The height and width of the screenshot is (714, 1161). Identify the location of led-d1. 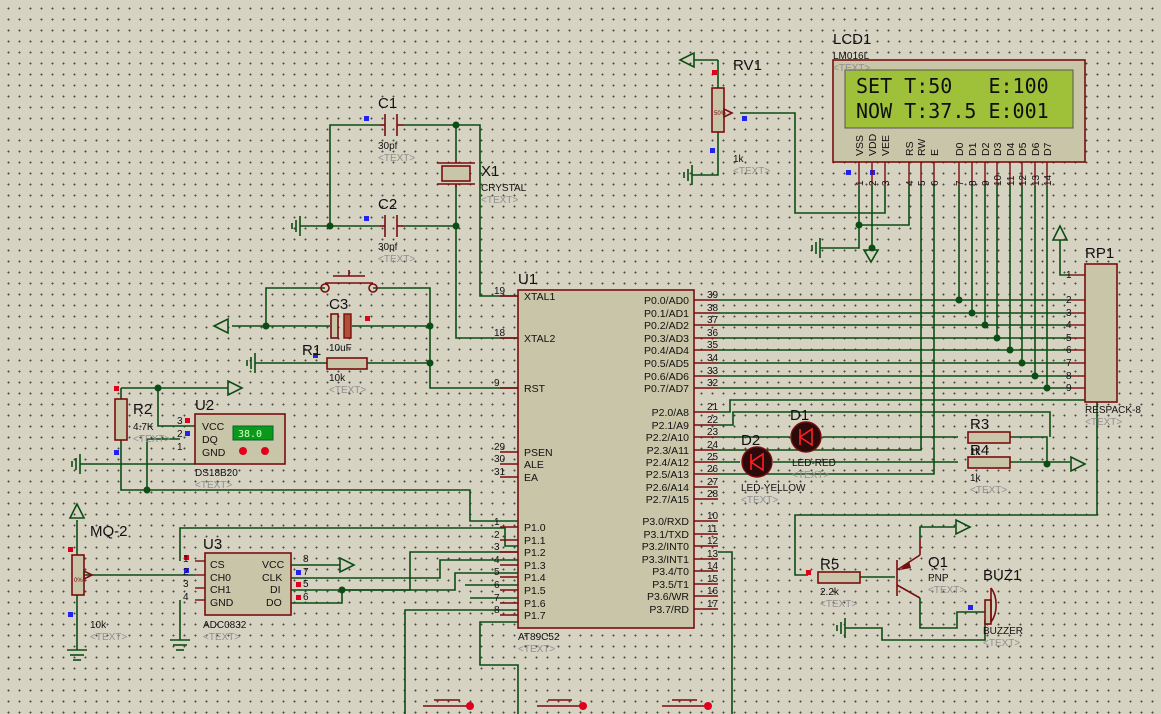
(806, 437).